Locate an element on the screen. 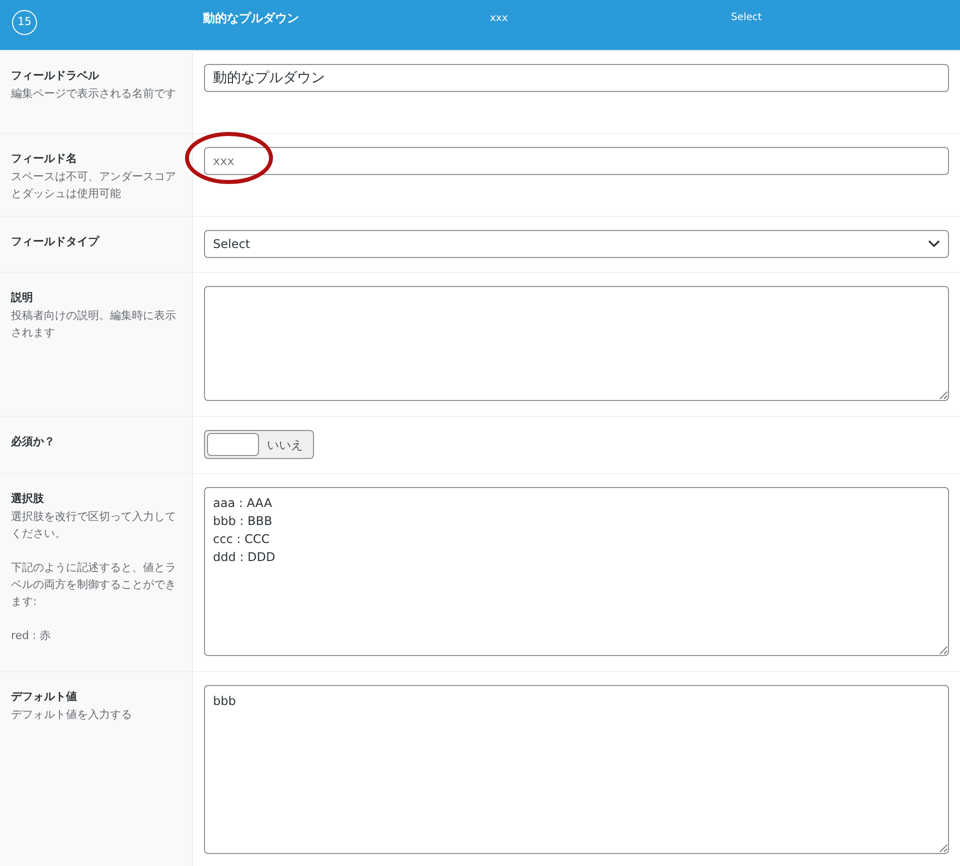  toggle-switch: いいえ is located at coordinates (259, 444).